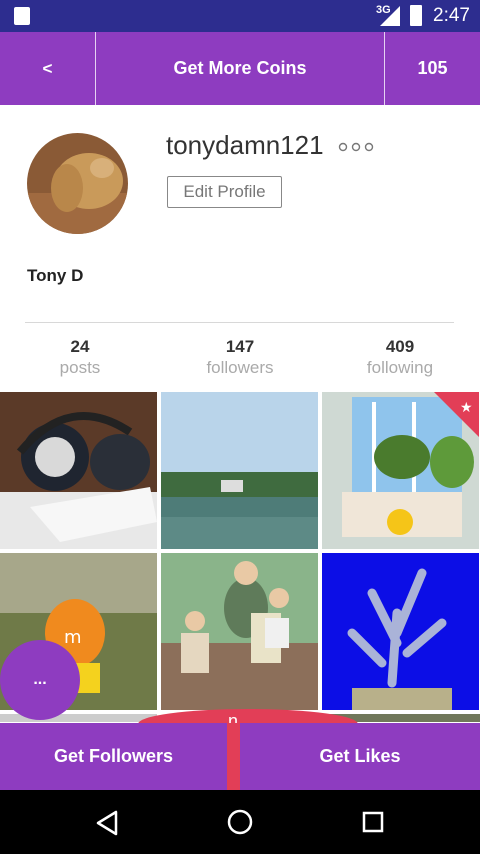  I want to click on stat-label: followers, so click(240, 367).